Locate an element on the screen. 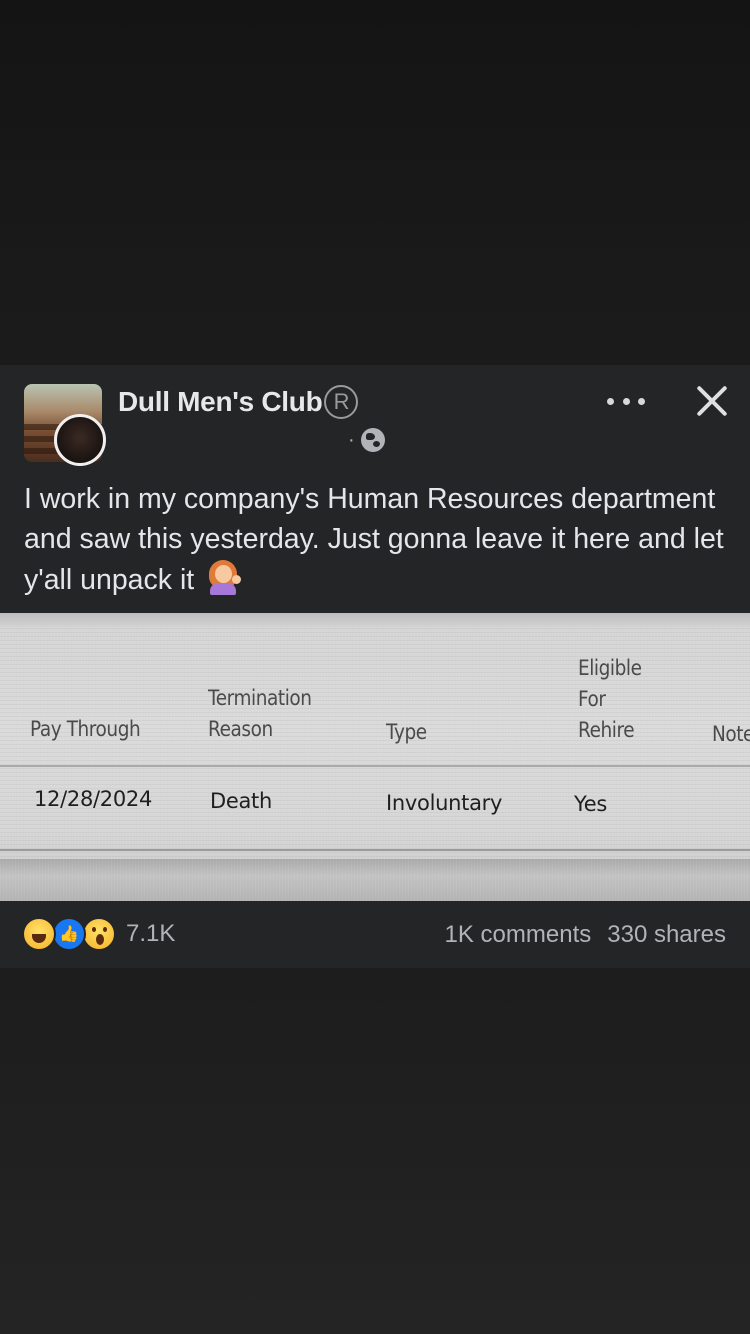 The height and width of the screenshot is (1334, 750). header-type: Type is located at coordinates (406, 732).